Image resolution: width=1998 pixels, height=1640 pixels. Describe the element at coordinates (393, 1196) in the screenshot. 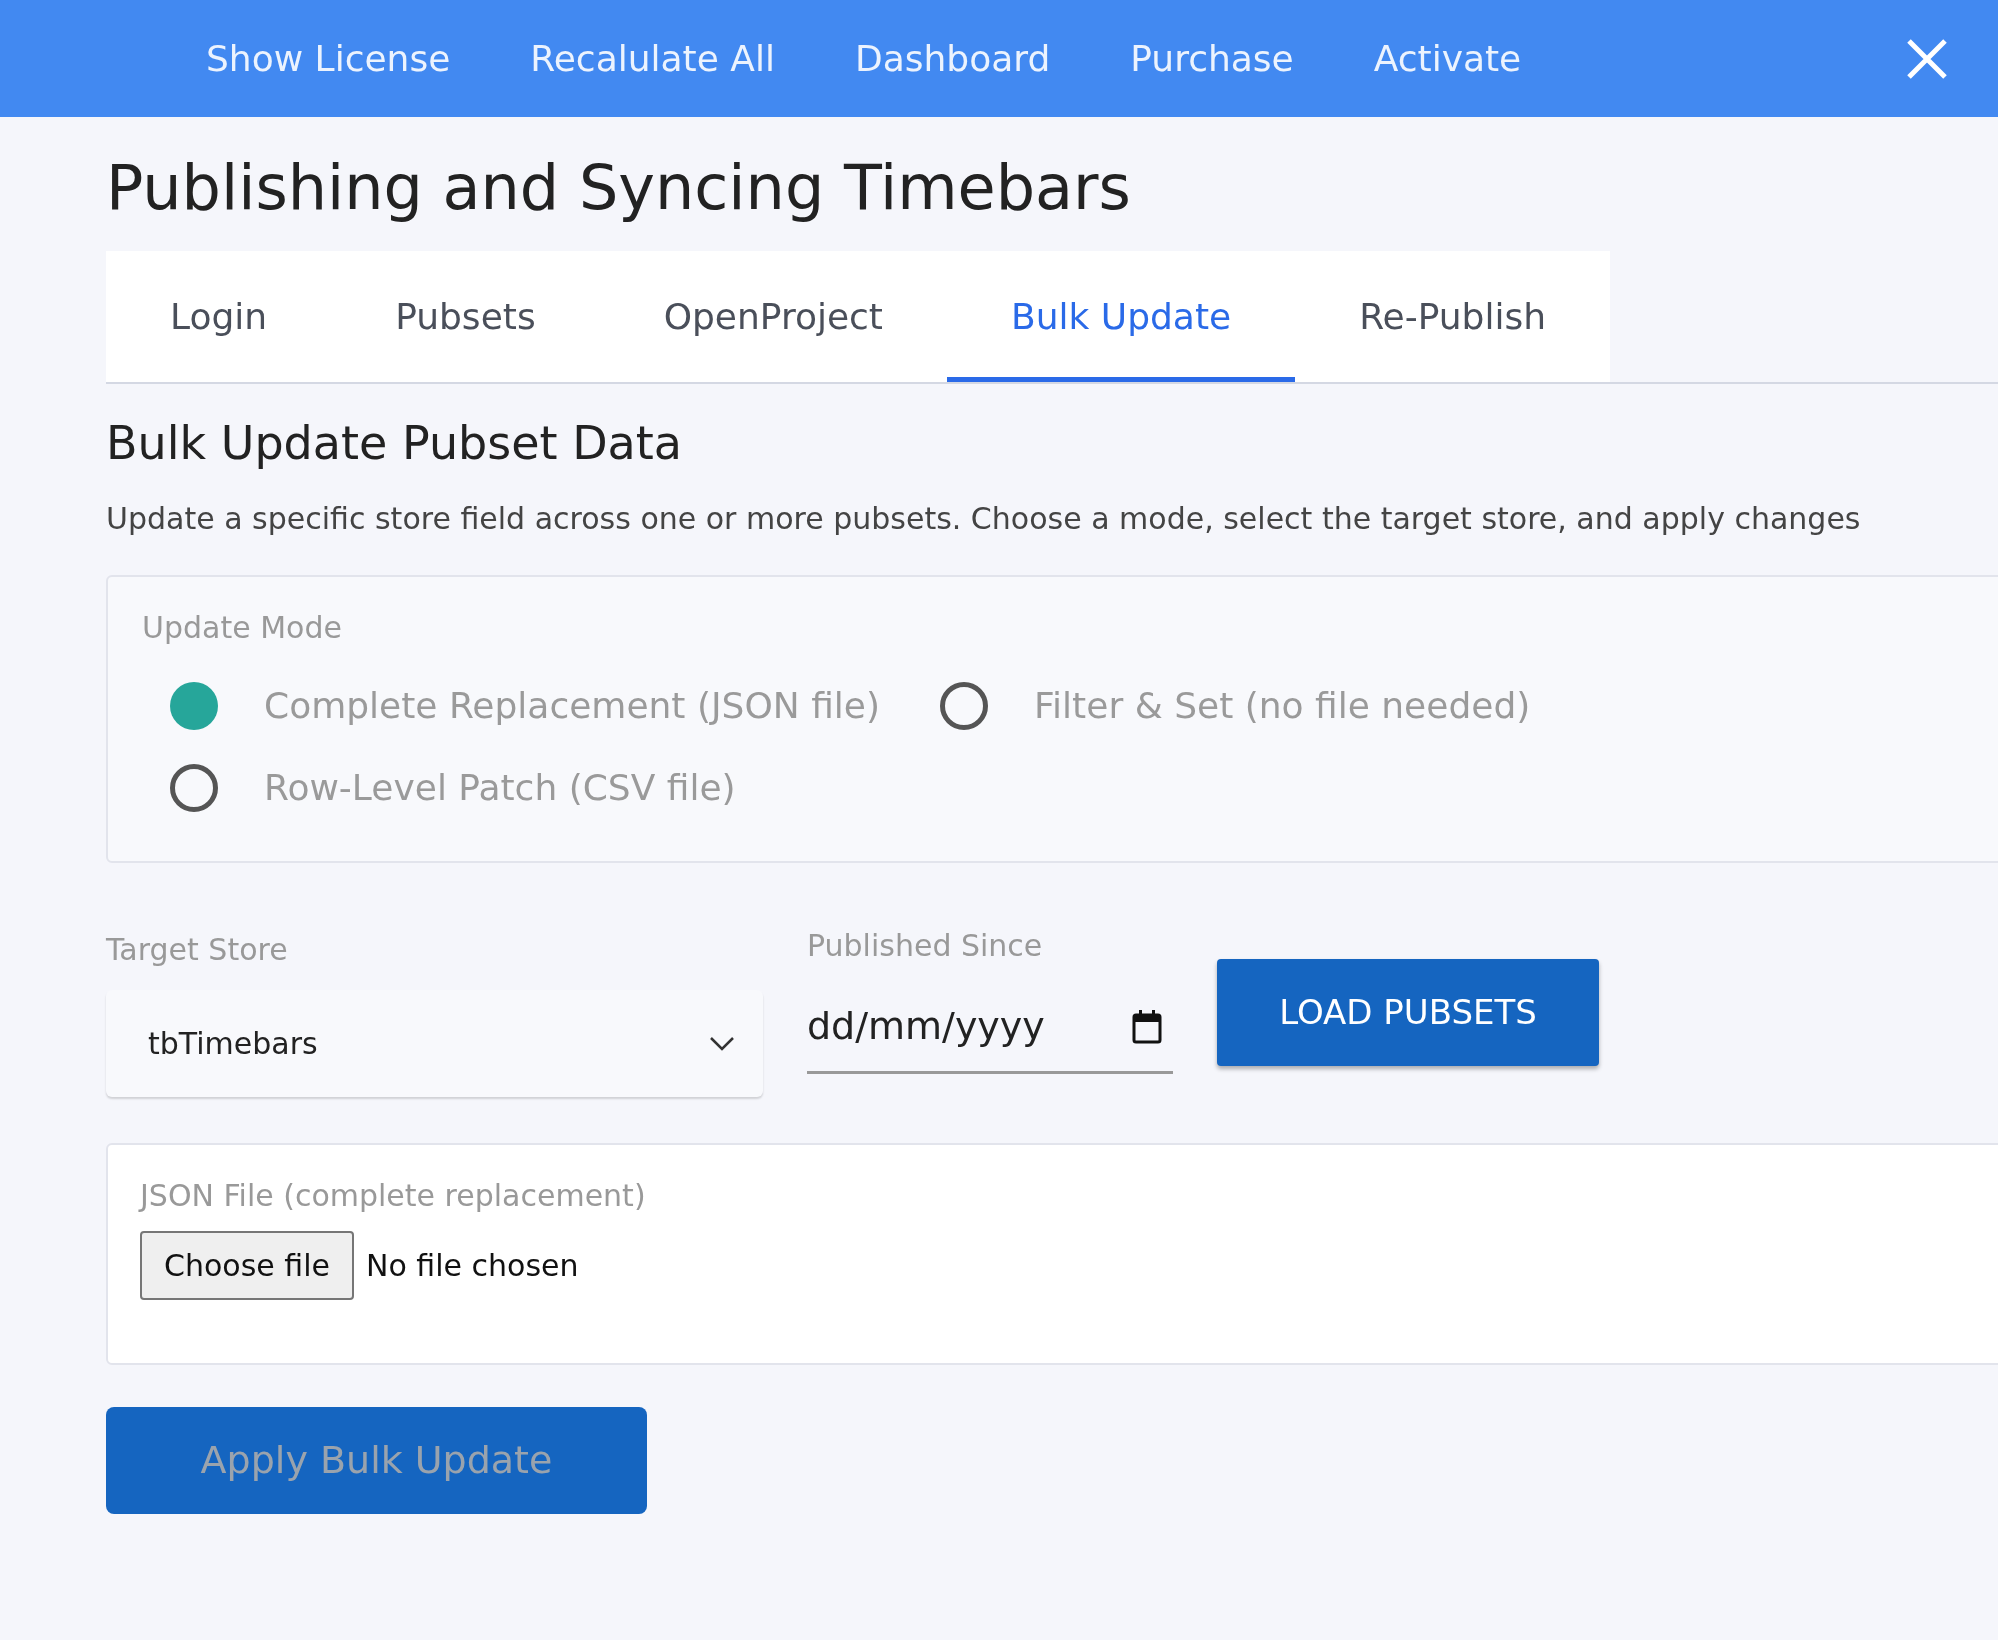

I see `file-upload-label: JSON File (complete replacement)` at that location.